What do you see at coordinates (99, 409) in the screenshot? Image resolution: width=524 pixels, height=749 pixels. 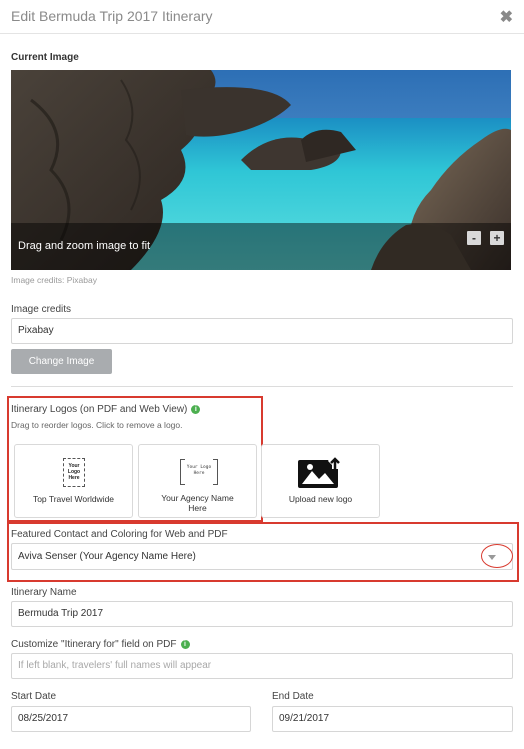 I see `logos-heading-text: Itinerary Logos (on PDF and Web View)` at bounding box center [99, 409].